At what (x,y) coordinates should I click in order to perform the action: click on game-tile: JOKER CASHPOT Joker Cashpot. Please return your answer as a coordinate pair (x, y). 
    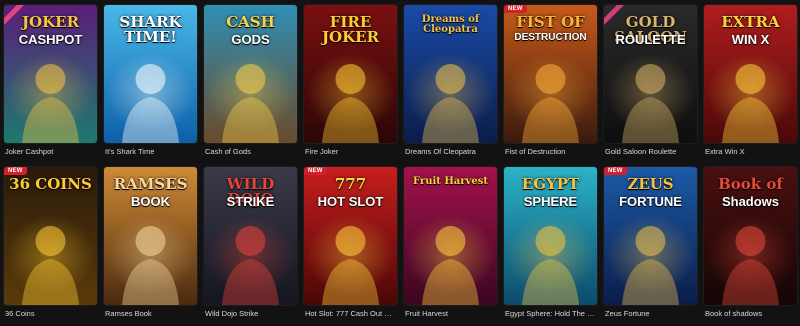
    Looking at the image, I should click on (50, 84).